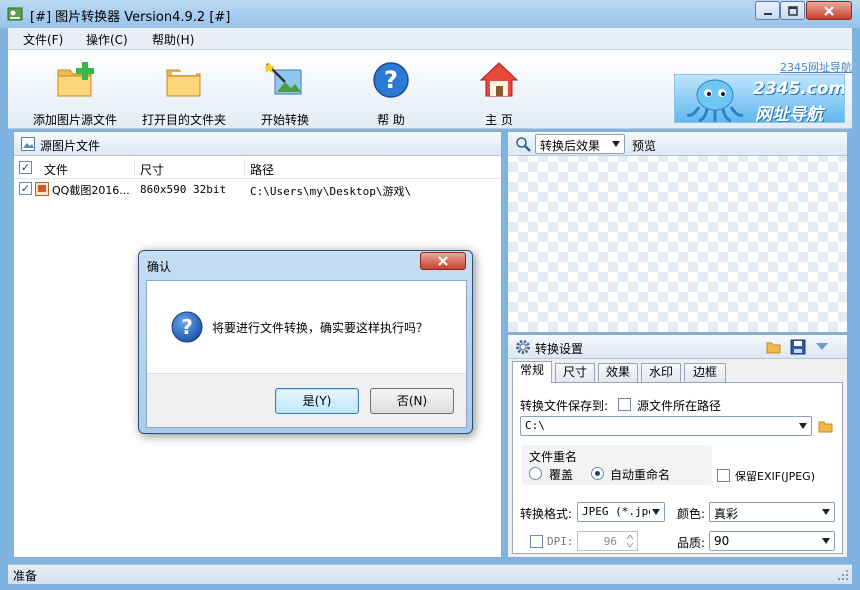 Image resolution: width=860 pixels, height=590 pixels. I want to click on maximize-icon, so click(792, 10).